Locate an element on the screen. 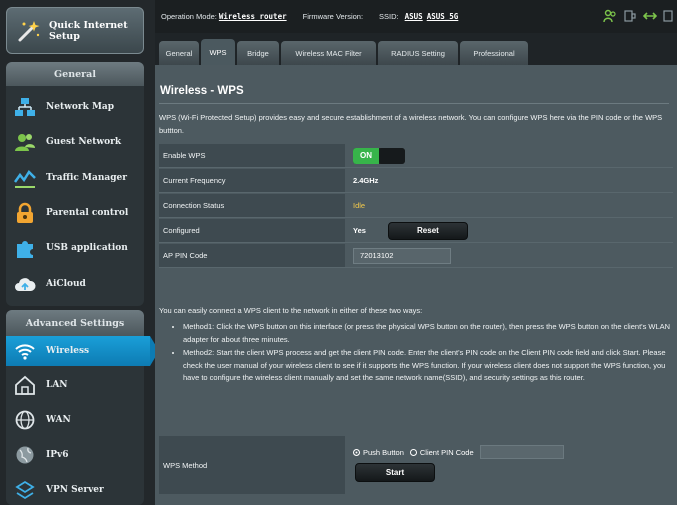  sidebar-item-lan: LAN is located at coordinates (75, 385).